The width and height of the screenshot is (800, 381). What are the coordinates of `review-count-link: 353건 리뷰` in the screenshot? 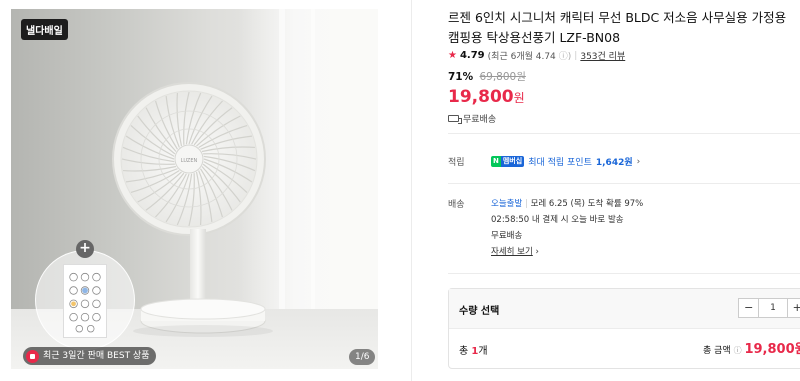 It's located at (602, 55).